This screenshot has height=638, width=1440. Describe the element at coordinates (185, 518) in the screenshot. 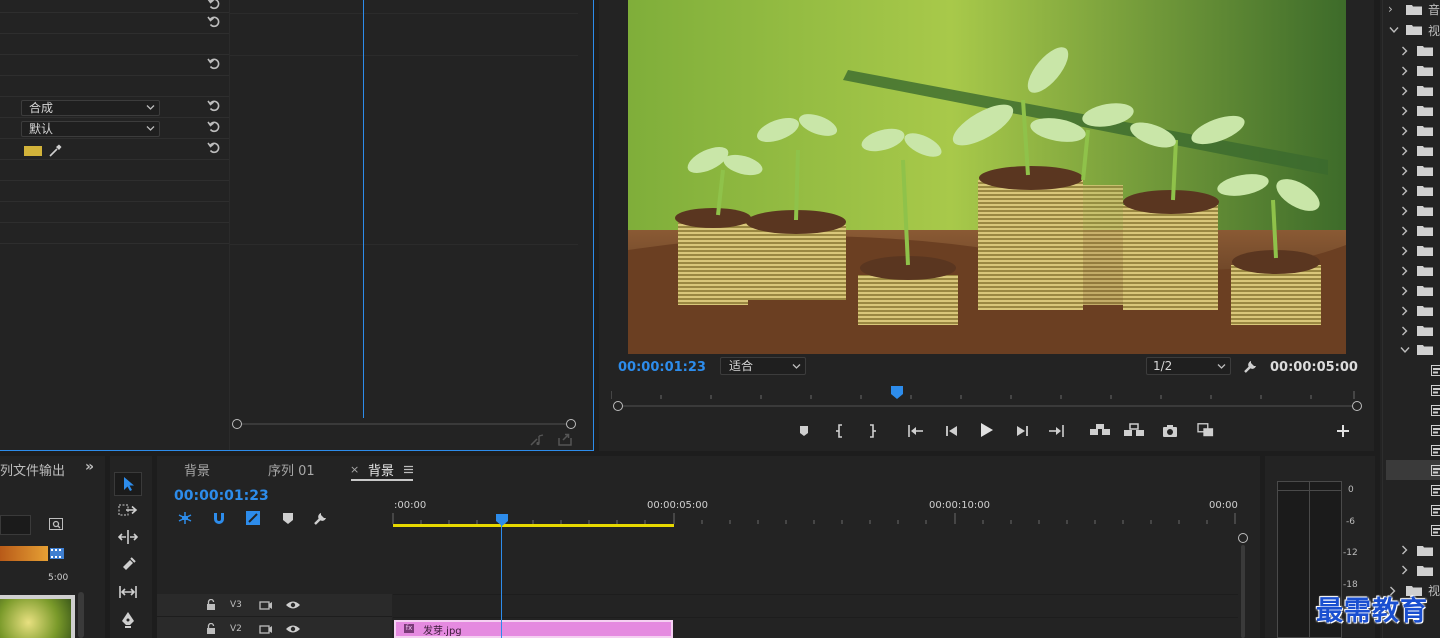

I see `nest-sequence-icon` at that location.